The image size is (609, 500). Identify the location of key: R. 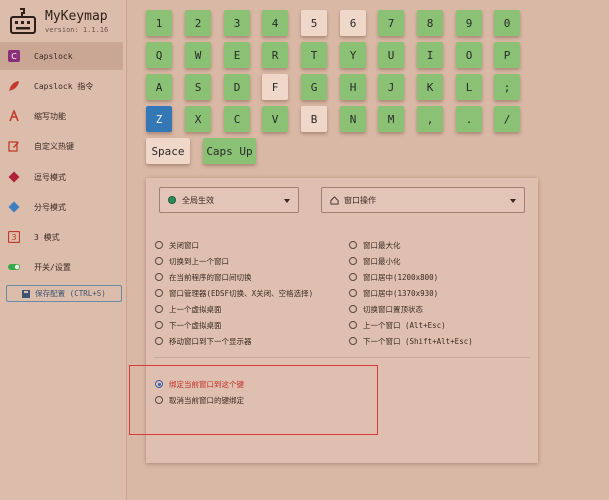
(275, 55).